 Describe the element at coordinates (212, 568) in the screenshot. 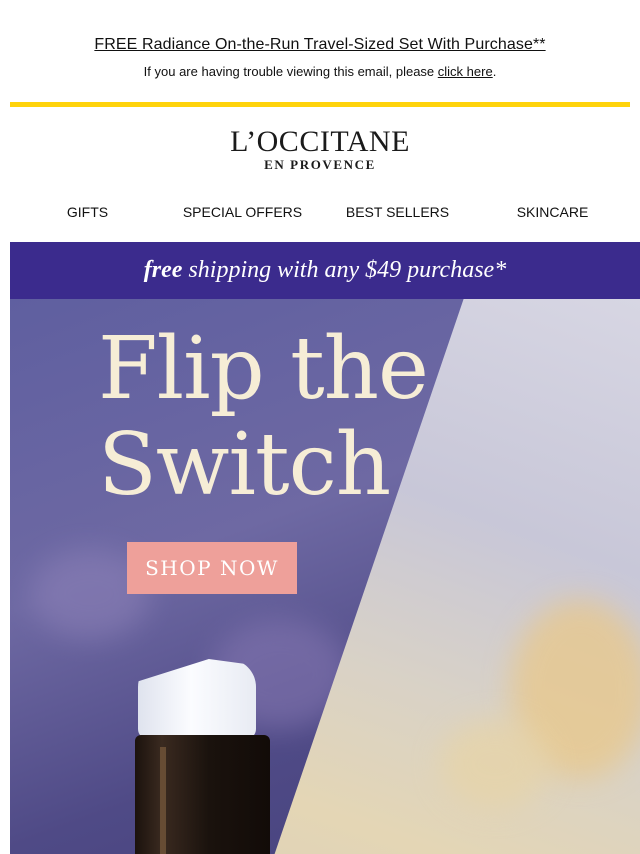

I see `shop-now-button: SHOP NOW` at that location.